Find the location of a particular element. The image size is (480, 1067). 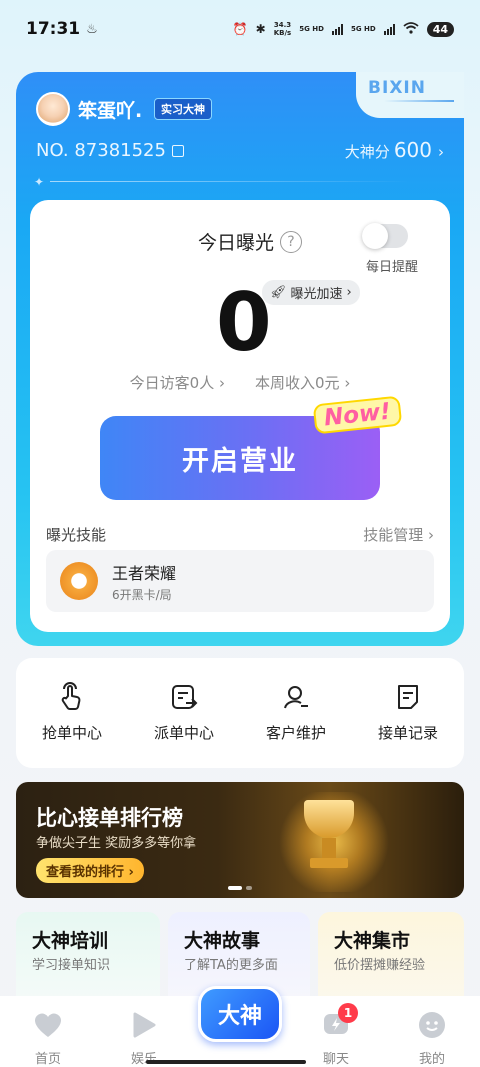

wifi-icon is located at coordinates (411, 29).